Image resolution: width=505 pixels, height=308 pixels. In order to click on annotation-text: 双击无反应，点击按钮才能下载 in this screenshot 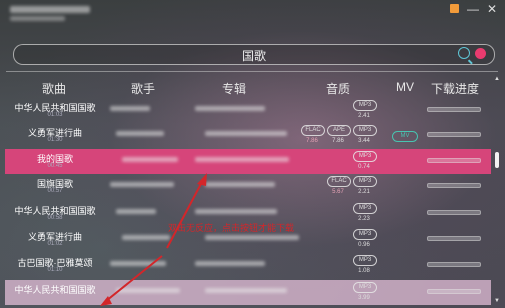, I will do `click(231, 228)`.